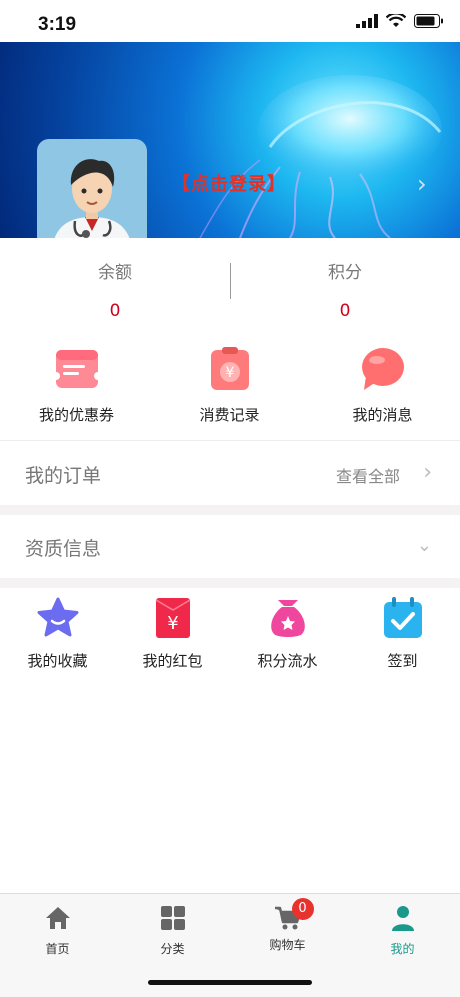 The width and height of the screenshot is (460, 997). I want to click on favorites-label: 我的收藏, so click(57, 661).